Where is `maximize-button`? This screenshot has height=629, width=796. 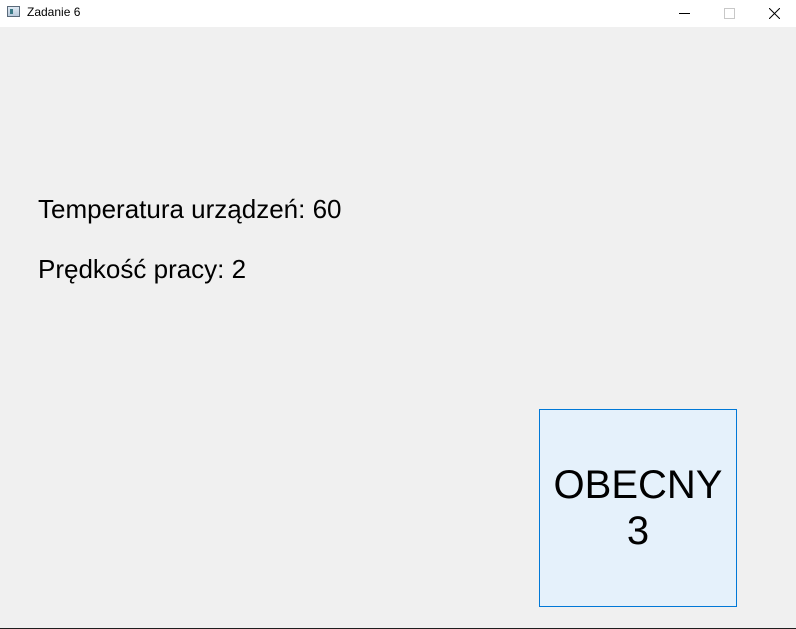 maximize-button is located at coordinates (729, 13).